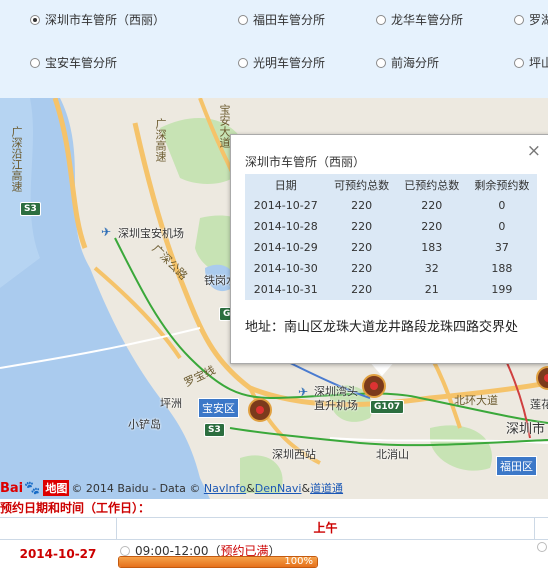 The image size is (548, 569). I want to click on close-icon: ×, so click(534, 151).